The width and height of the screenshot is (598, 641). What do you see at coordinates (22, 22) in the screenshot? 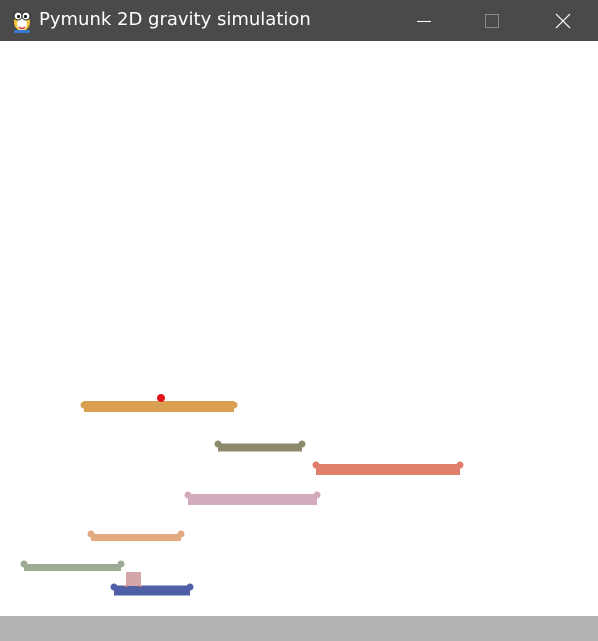
I see `pygame-snake-icon` at bounding box center [22, 22].